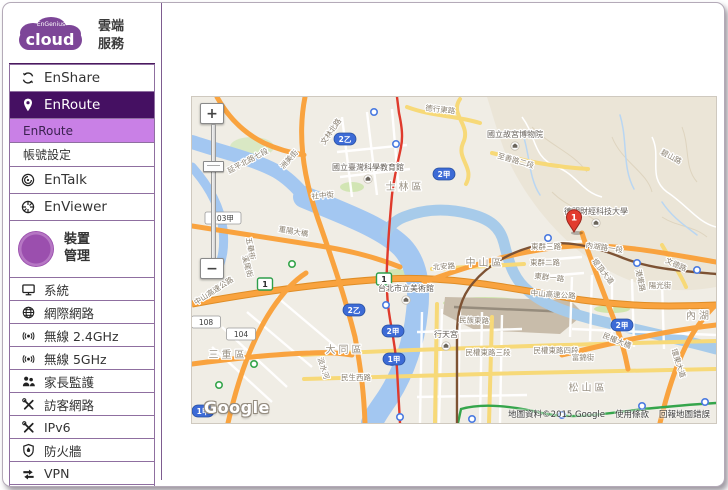  I want to click on device-circle-icon, so click(36, 249).